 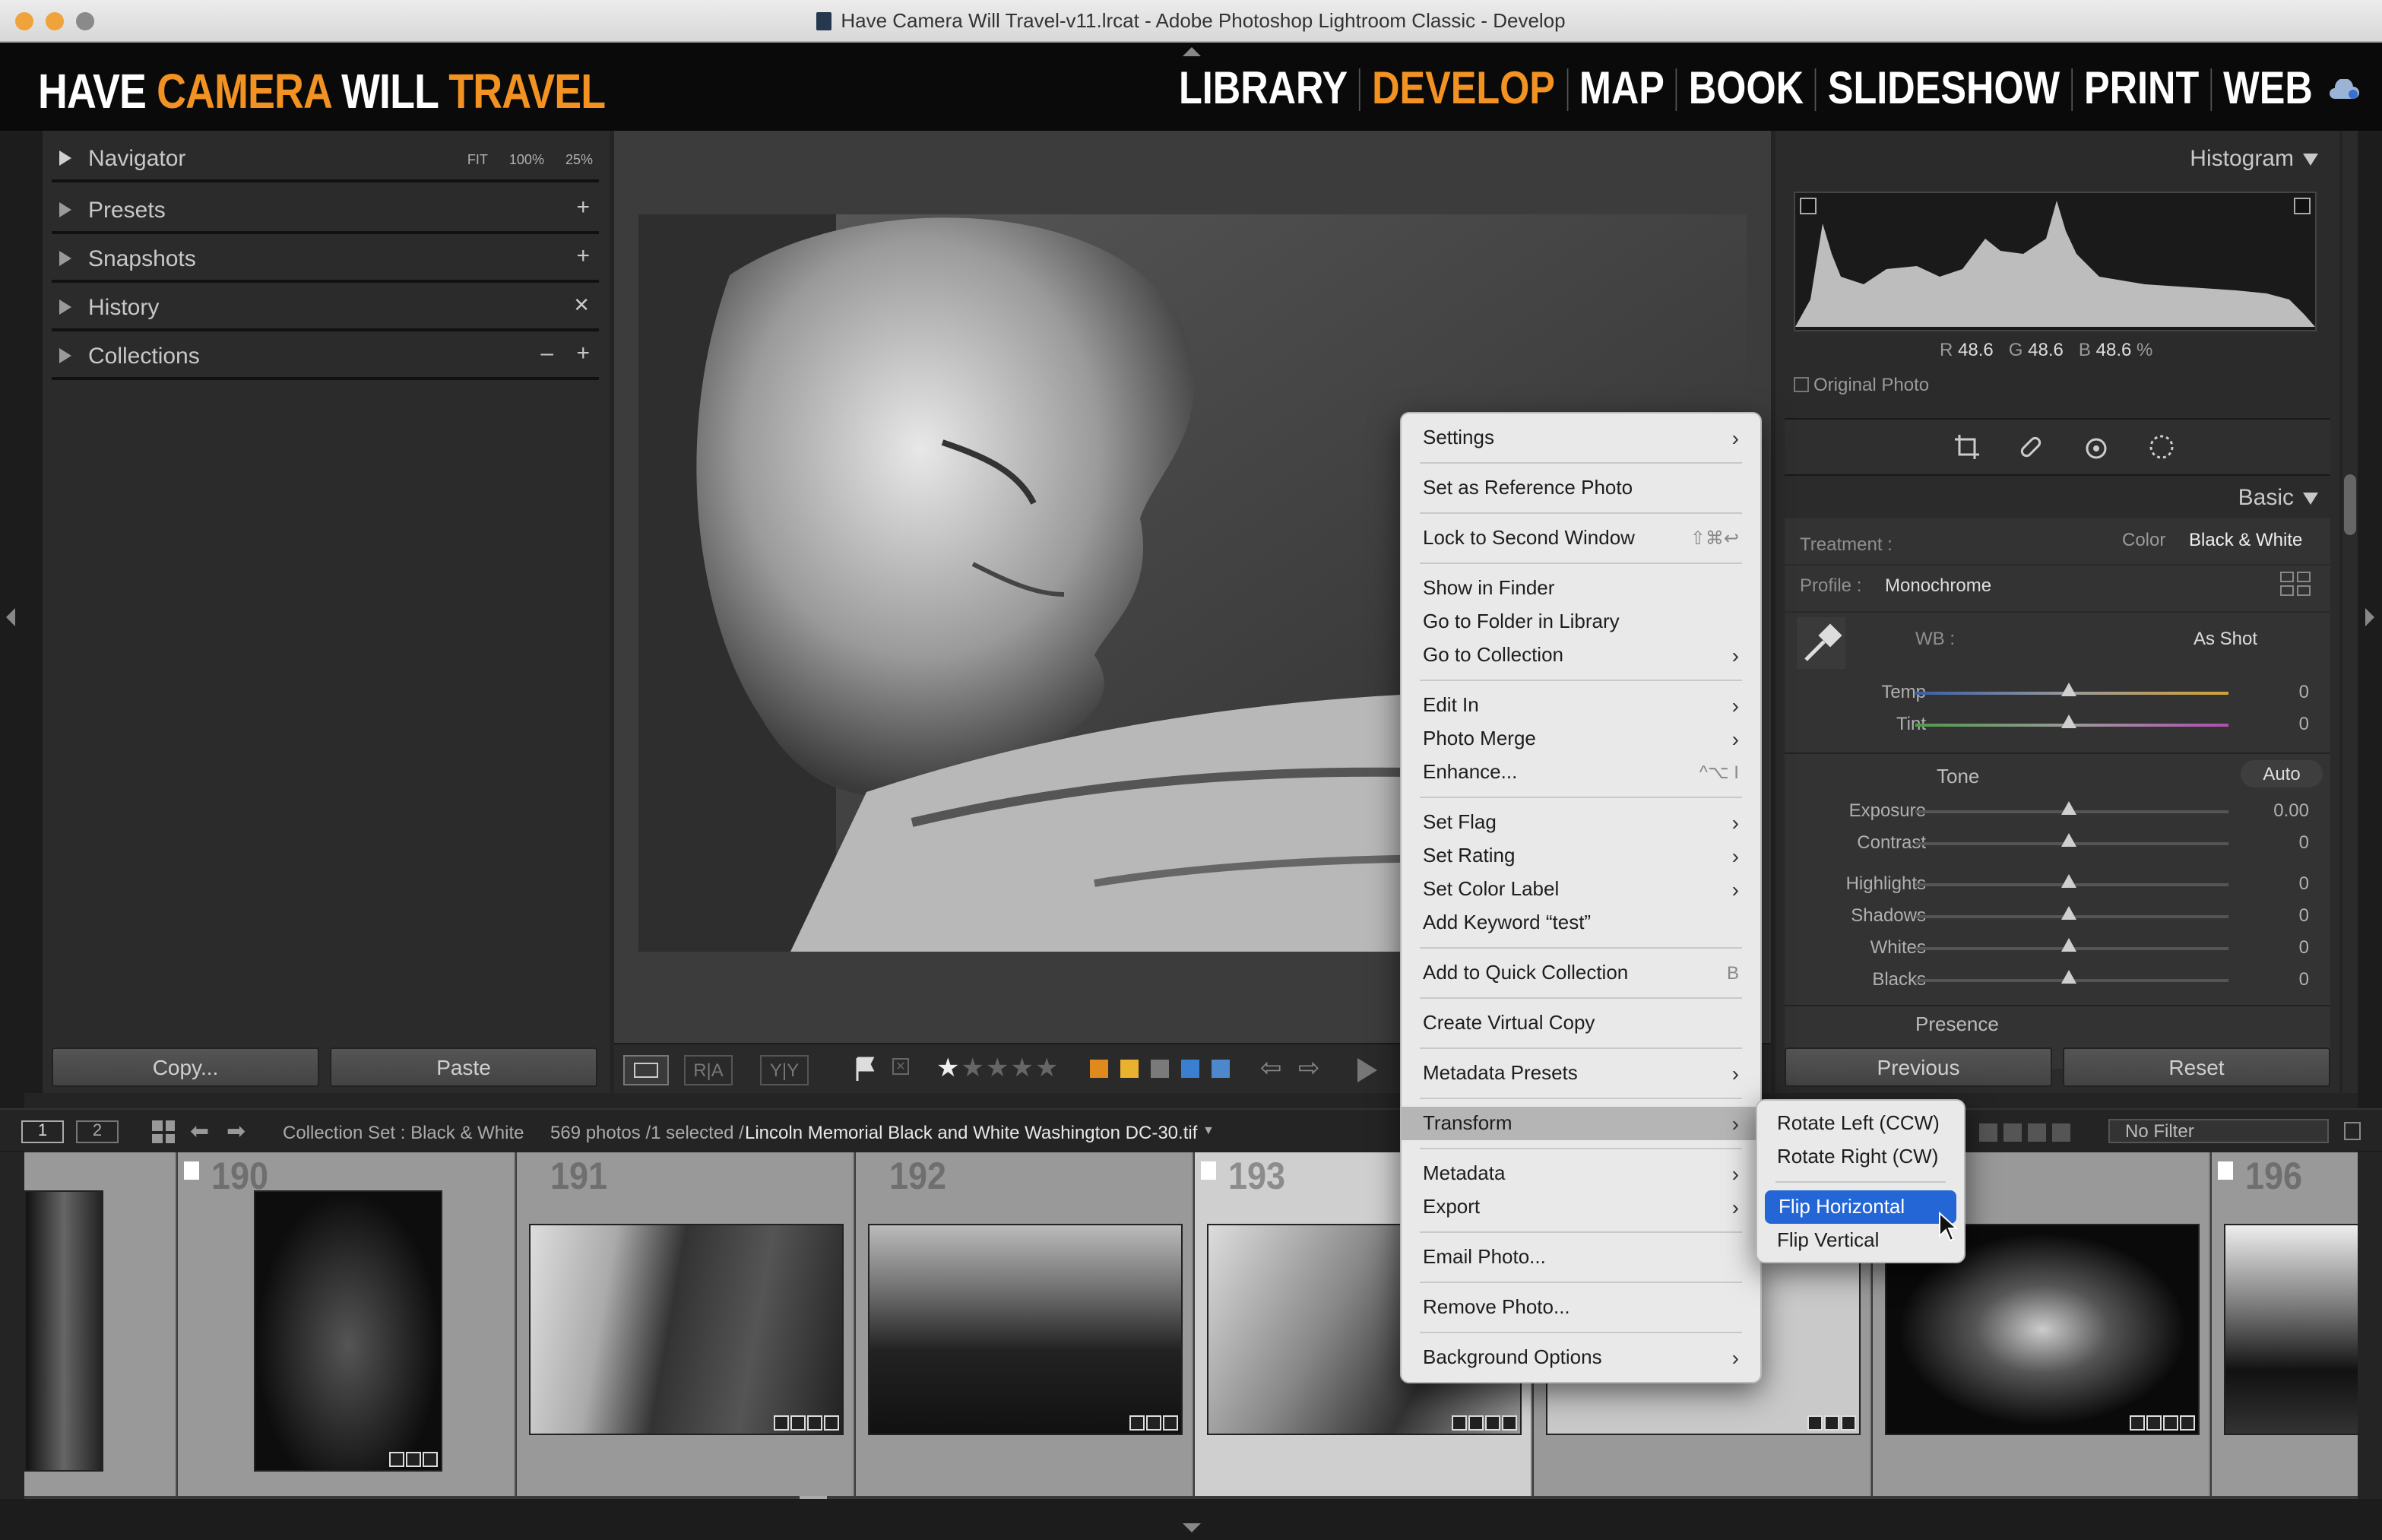 What do you see at coordinates (646, 1070) in the screenshot?
I see `loupe-view-icon` at bounding box center [646, 1070].